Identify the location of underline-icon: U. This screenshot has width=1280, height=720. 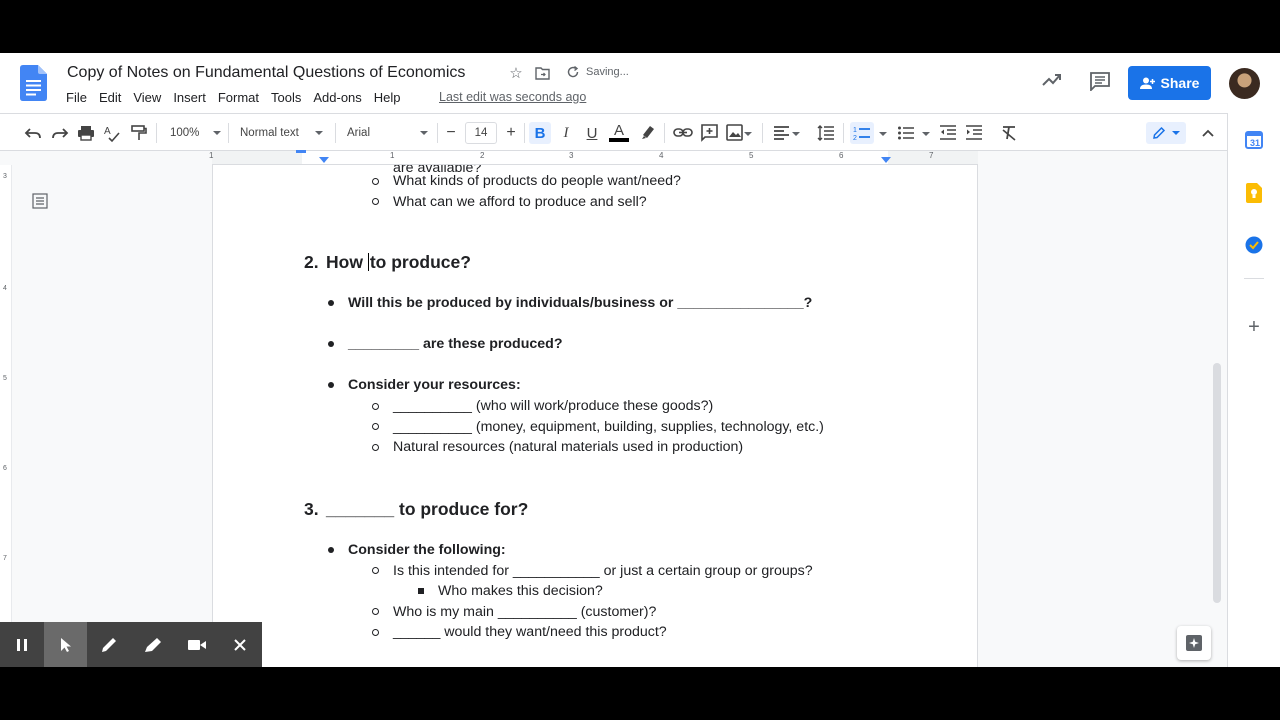
(592, 133).